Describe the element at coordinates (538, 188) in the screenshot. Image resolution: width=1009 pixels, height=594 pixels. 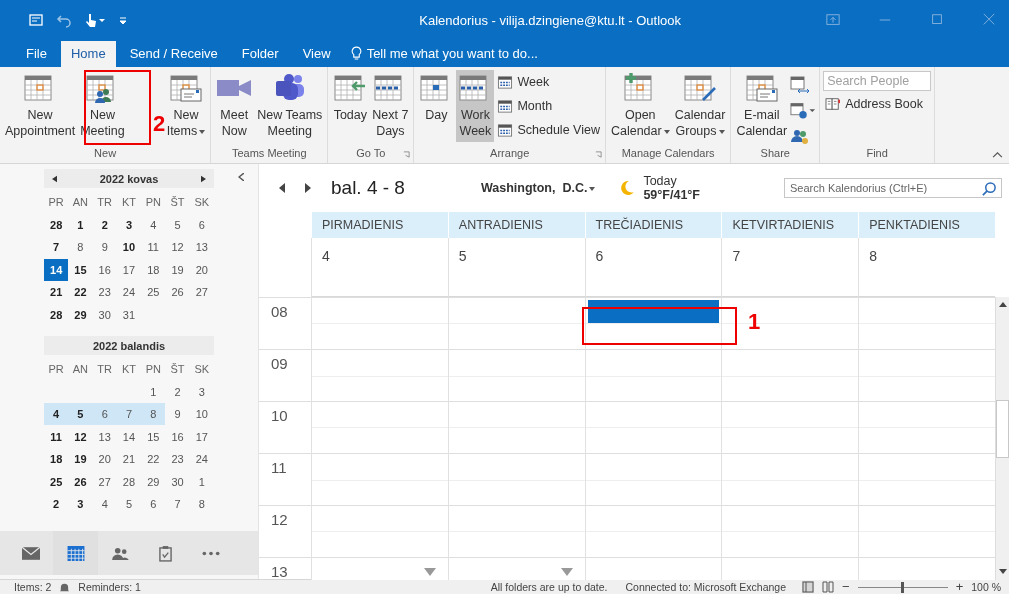
I see `location-dropdown: Washington, D.C.` at that location.